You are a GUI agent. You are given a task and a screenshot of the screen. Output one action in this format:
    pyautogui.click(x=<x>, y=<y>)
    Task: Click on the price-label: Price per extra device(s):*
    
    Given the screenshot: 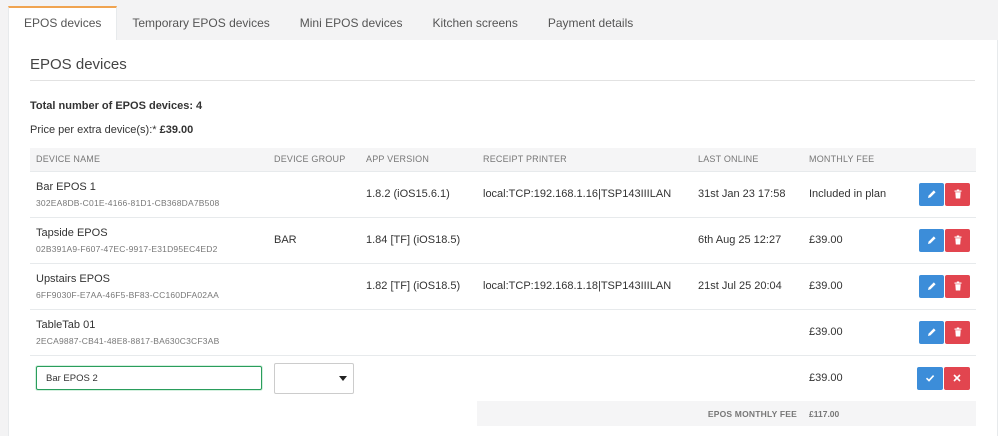 What is the action you would take?
    pyautogui.click(x=93, y=130)
    